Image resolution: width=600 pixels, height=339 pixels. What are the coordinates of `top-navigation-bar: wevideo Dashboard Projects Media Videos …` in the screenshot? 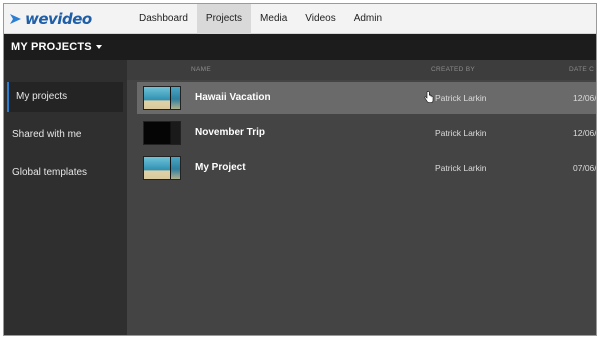 It's located at (300, 19).